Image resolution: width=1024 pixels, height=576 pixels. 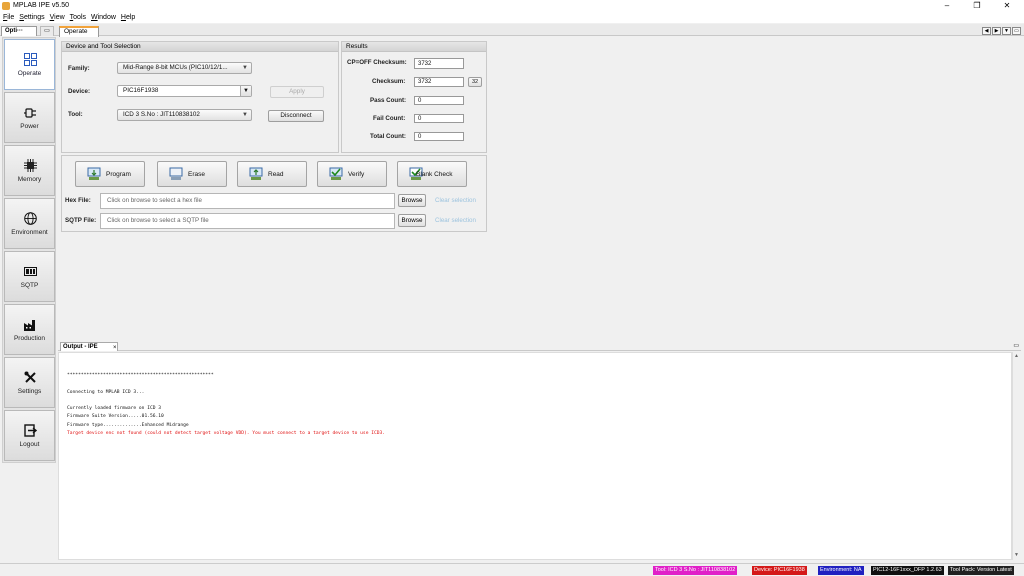 I want to click on power-plug-icon, so click(x=30, y=113).